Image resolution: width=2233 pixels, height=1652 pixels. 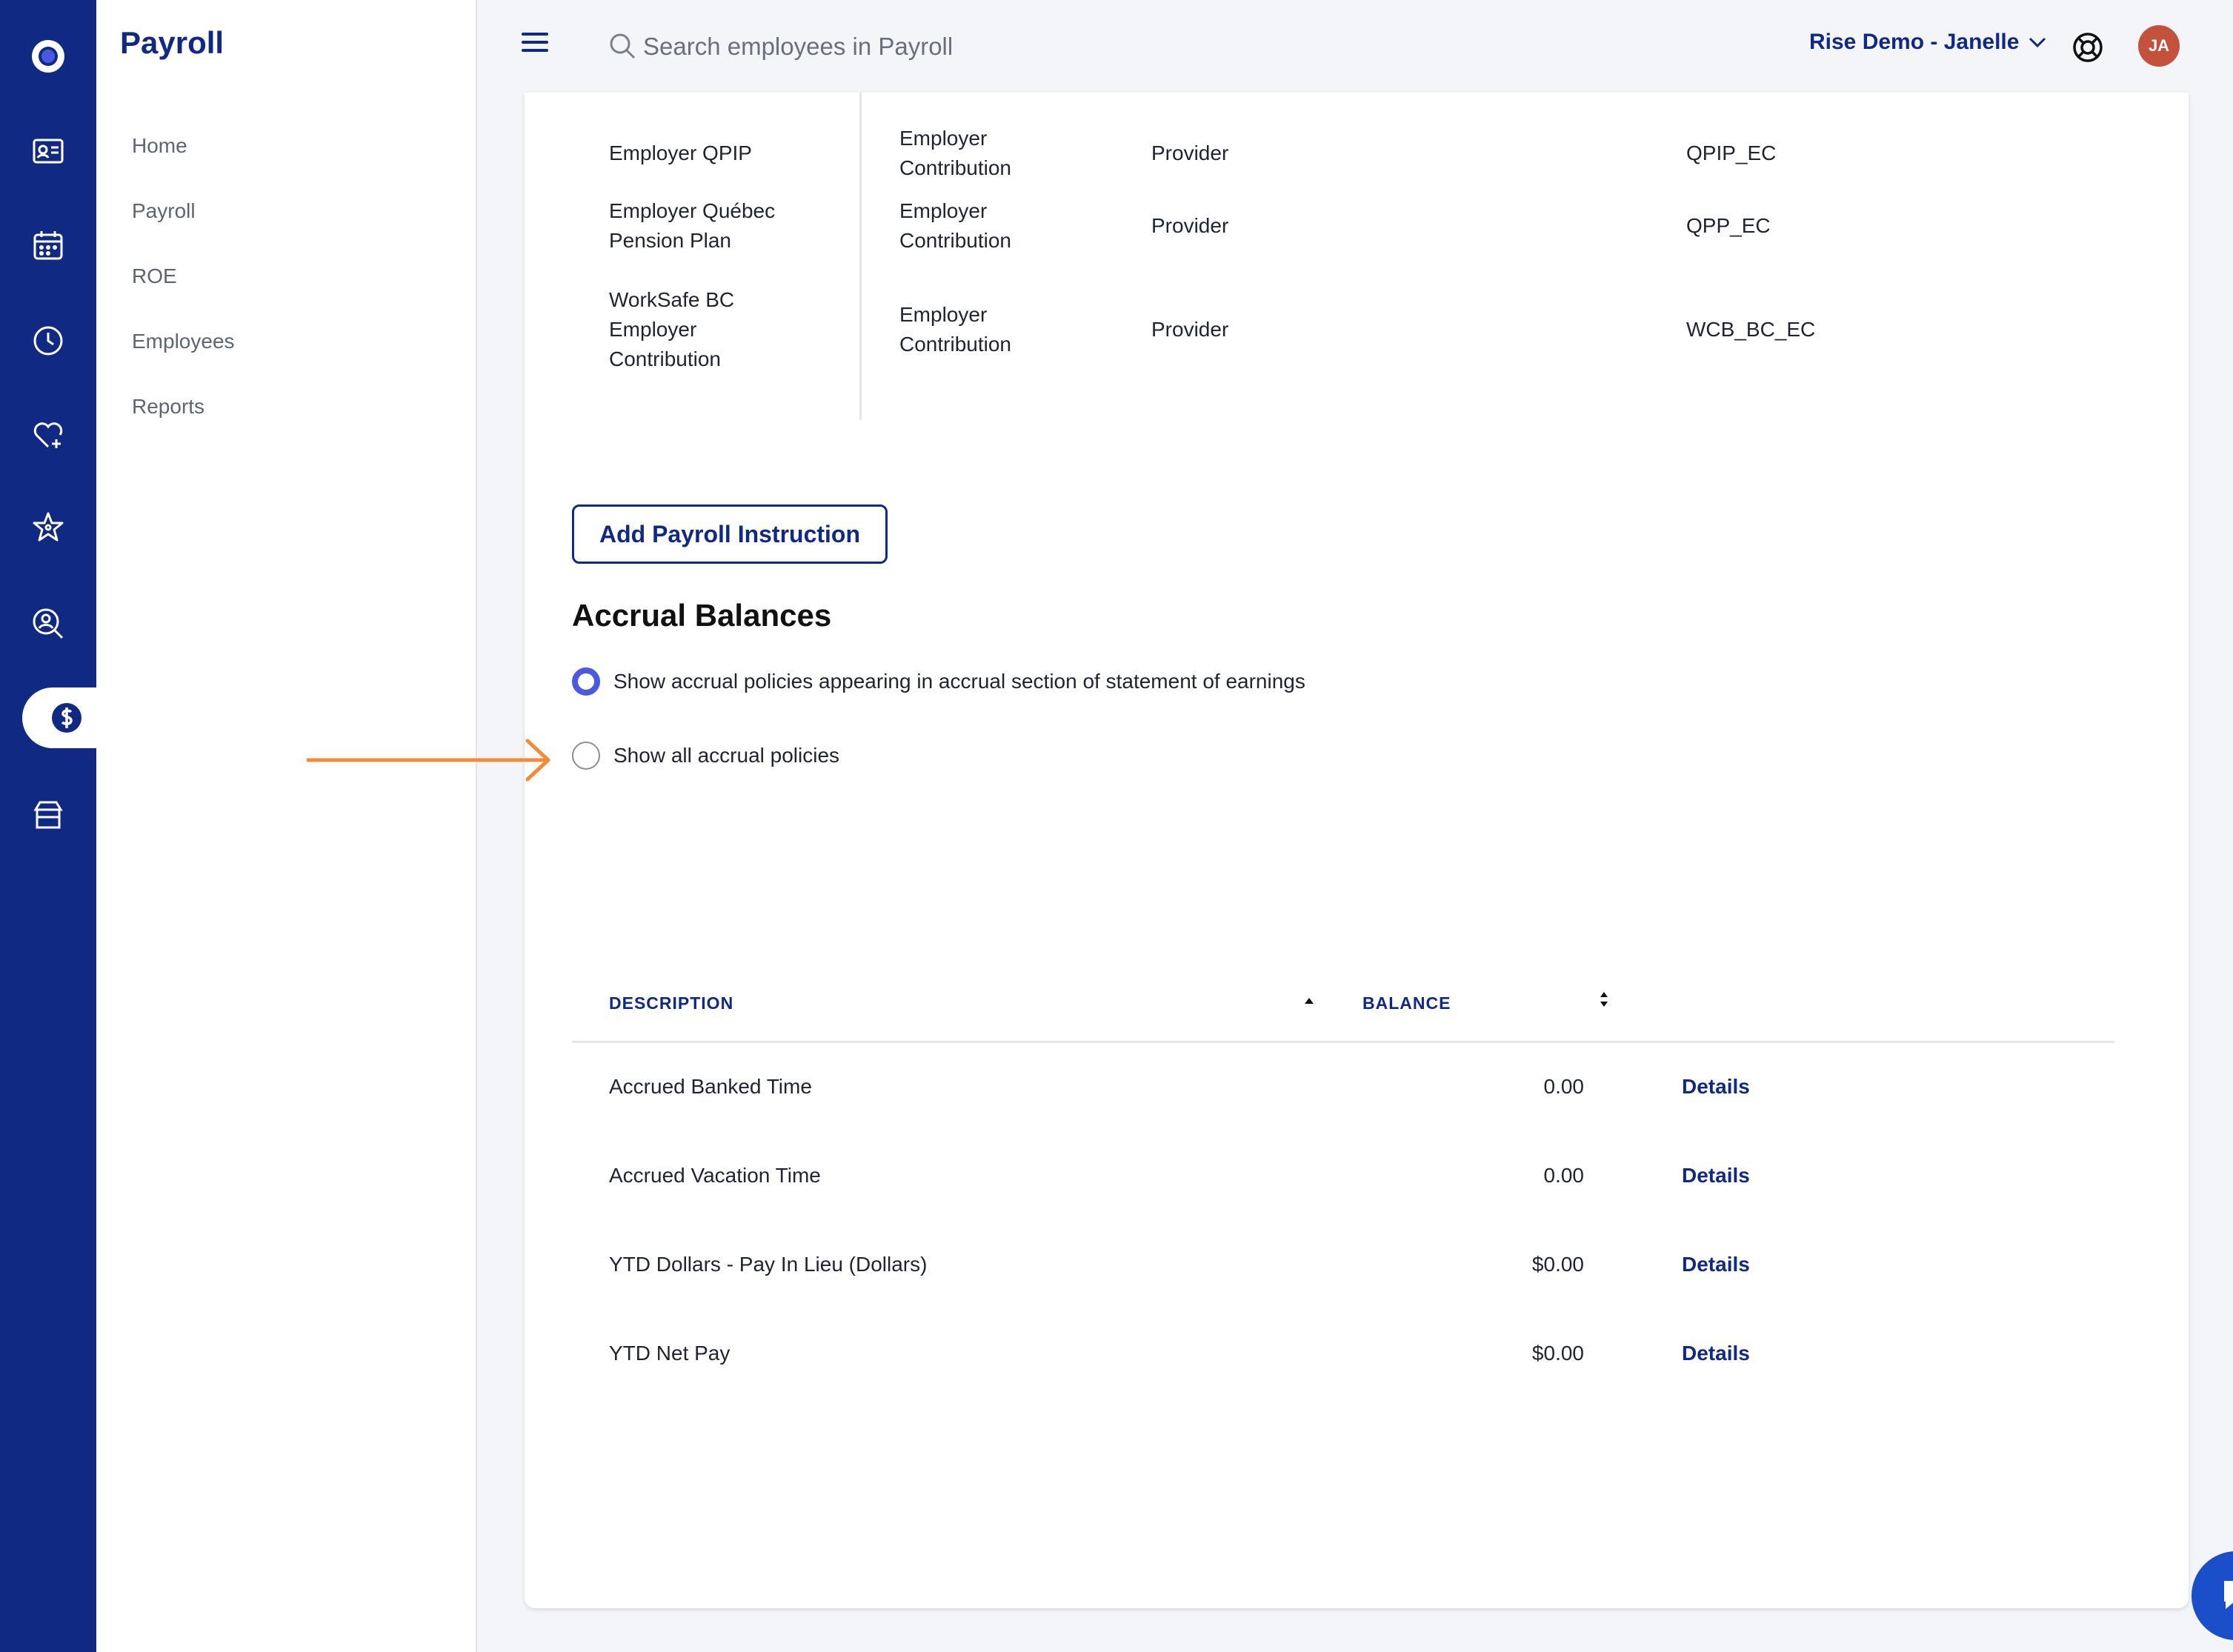 I want to click on sidebar-title: Payroll, so click(x=172, y=42).